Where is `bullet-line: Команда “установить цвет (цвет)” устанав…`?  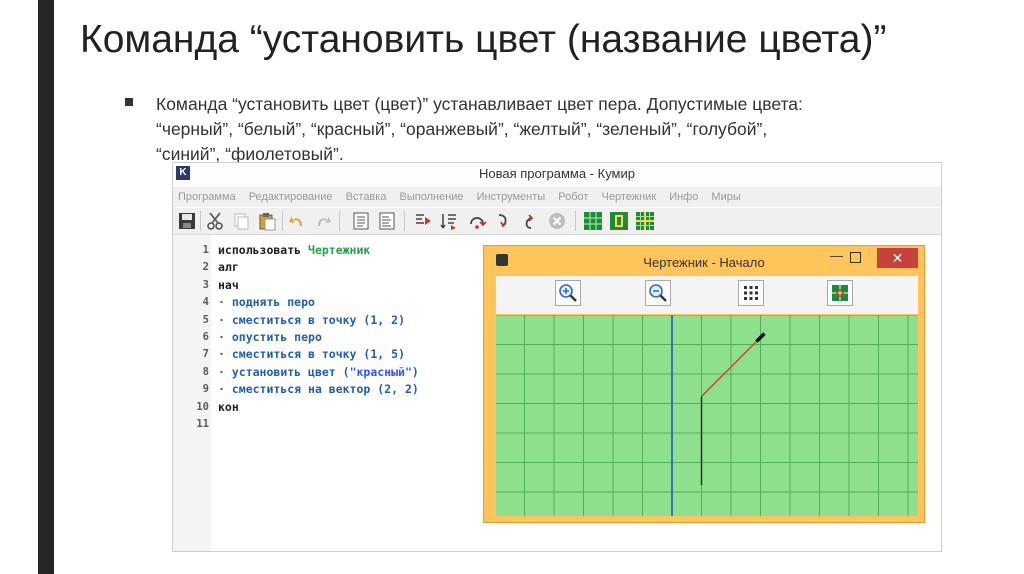 bullet-line: Команда “установить цвет (цвет)” устанав… is located at coordinates (479, 104).